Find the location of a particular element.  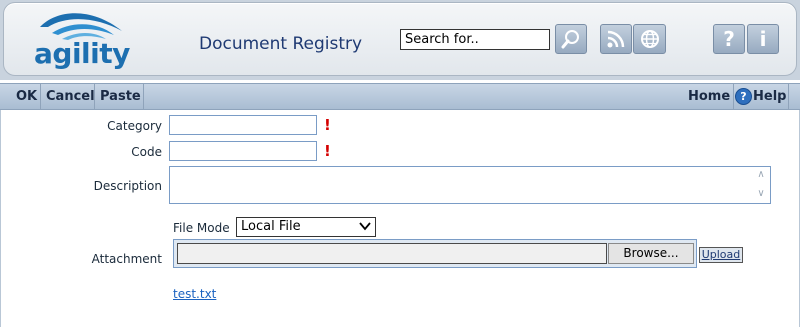

info-icon: i is located at coordinates (763, 39).